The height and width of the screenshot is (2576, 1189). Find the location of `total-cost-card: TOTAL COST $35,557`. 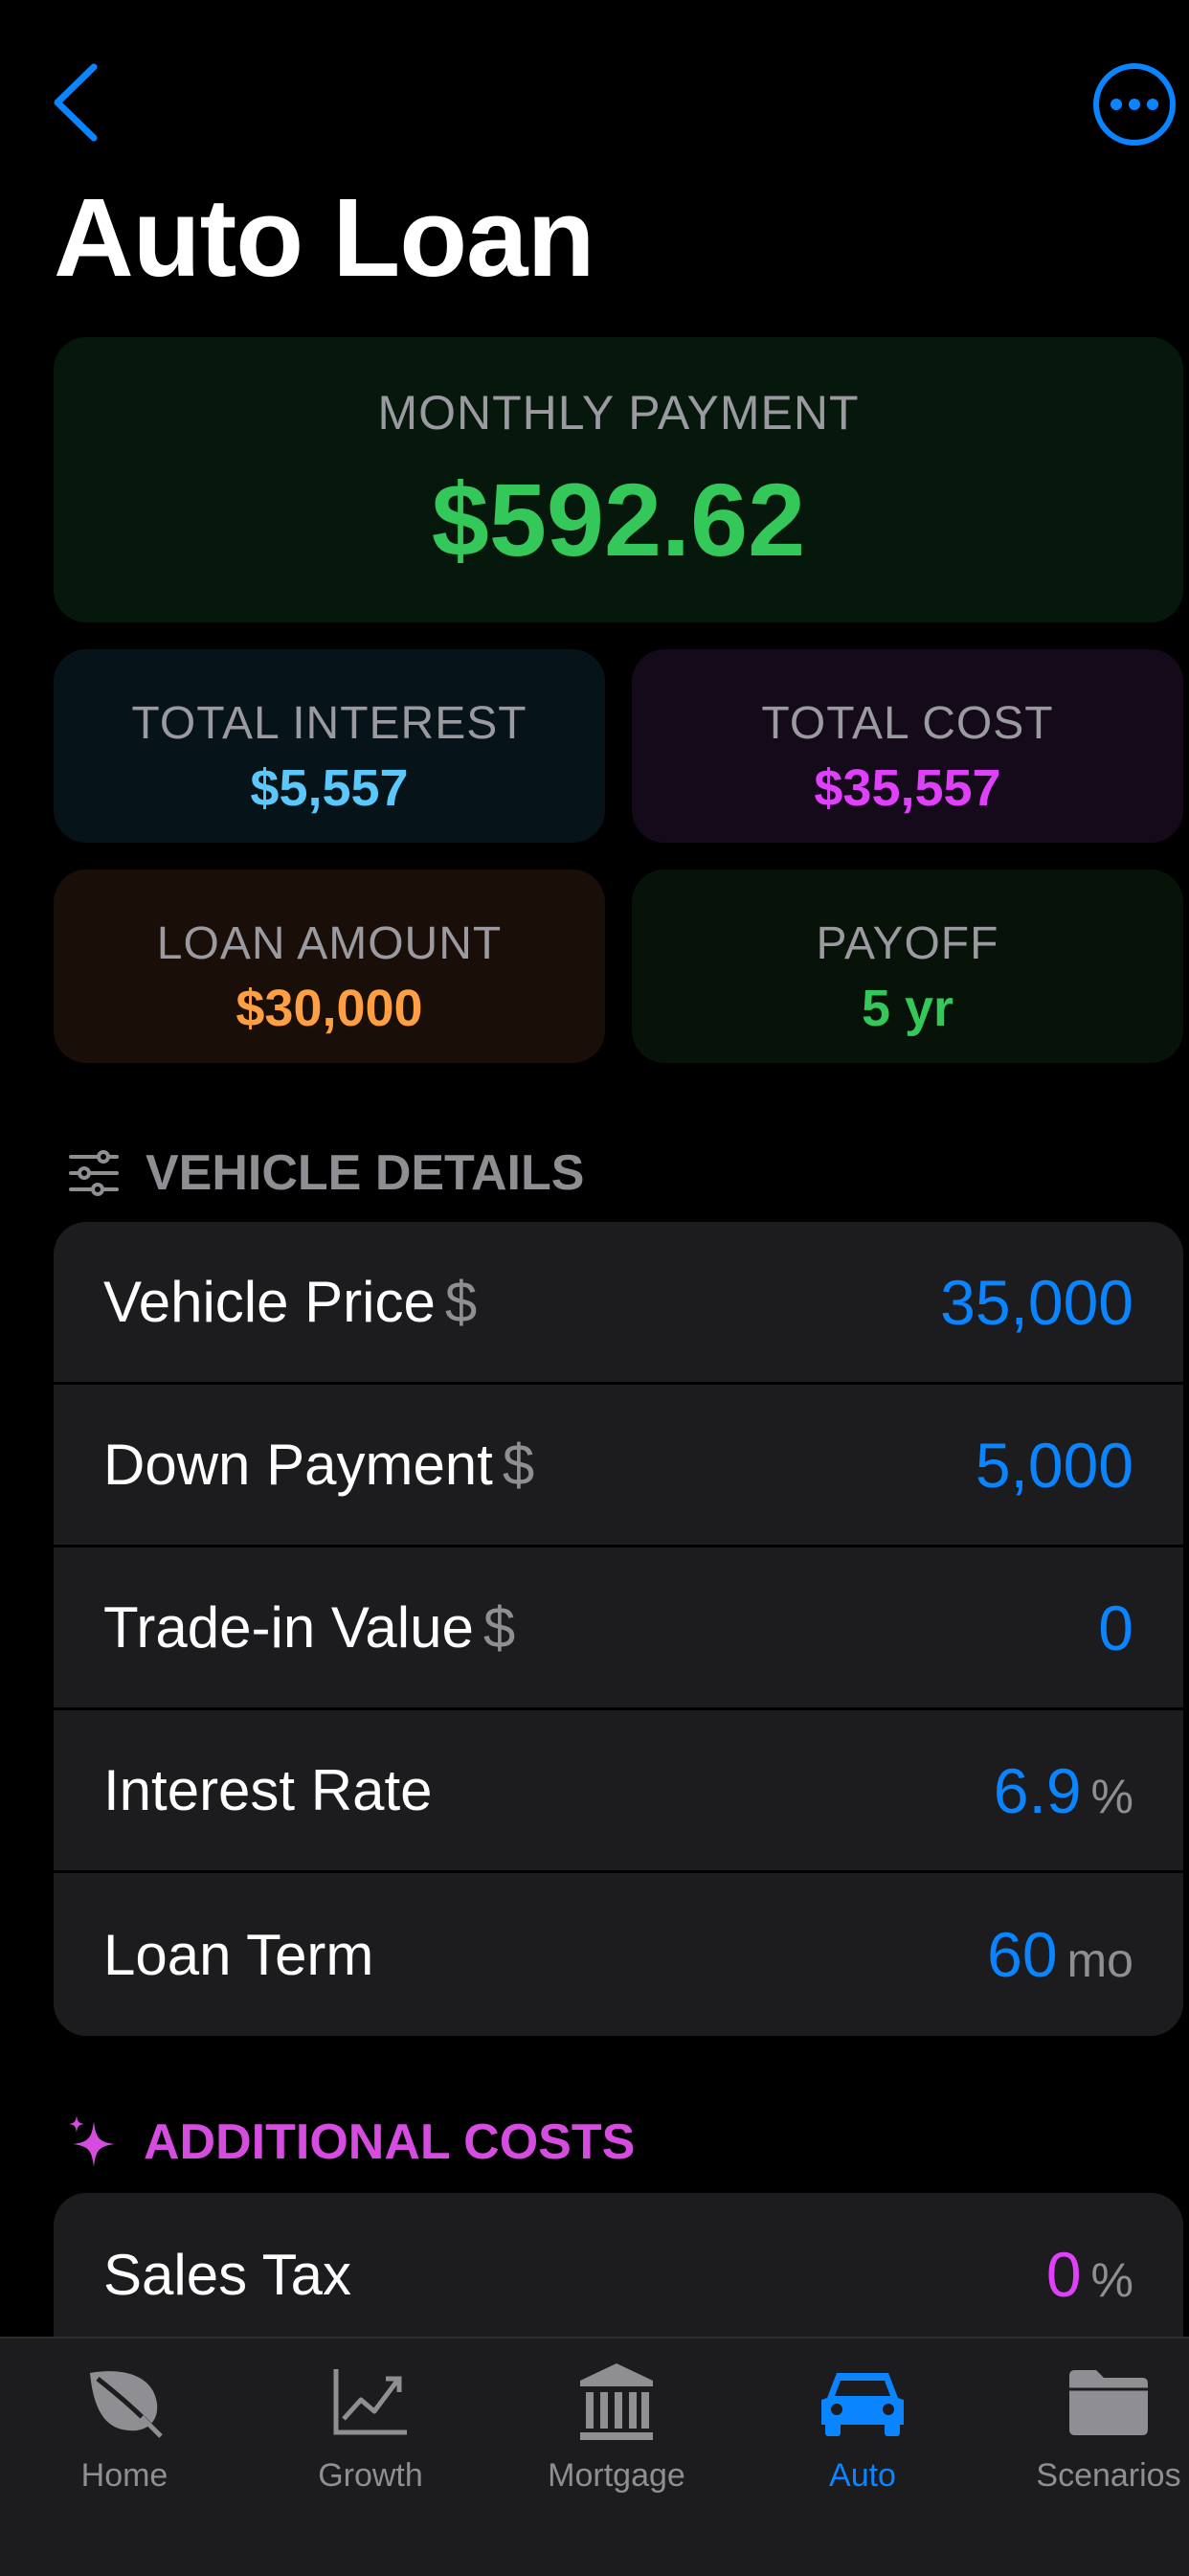

total-cost-card: TOTAL COST $35,557 is located at coordinates (907, 746).